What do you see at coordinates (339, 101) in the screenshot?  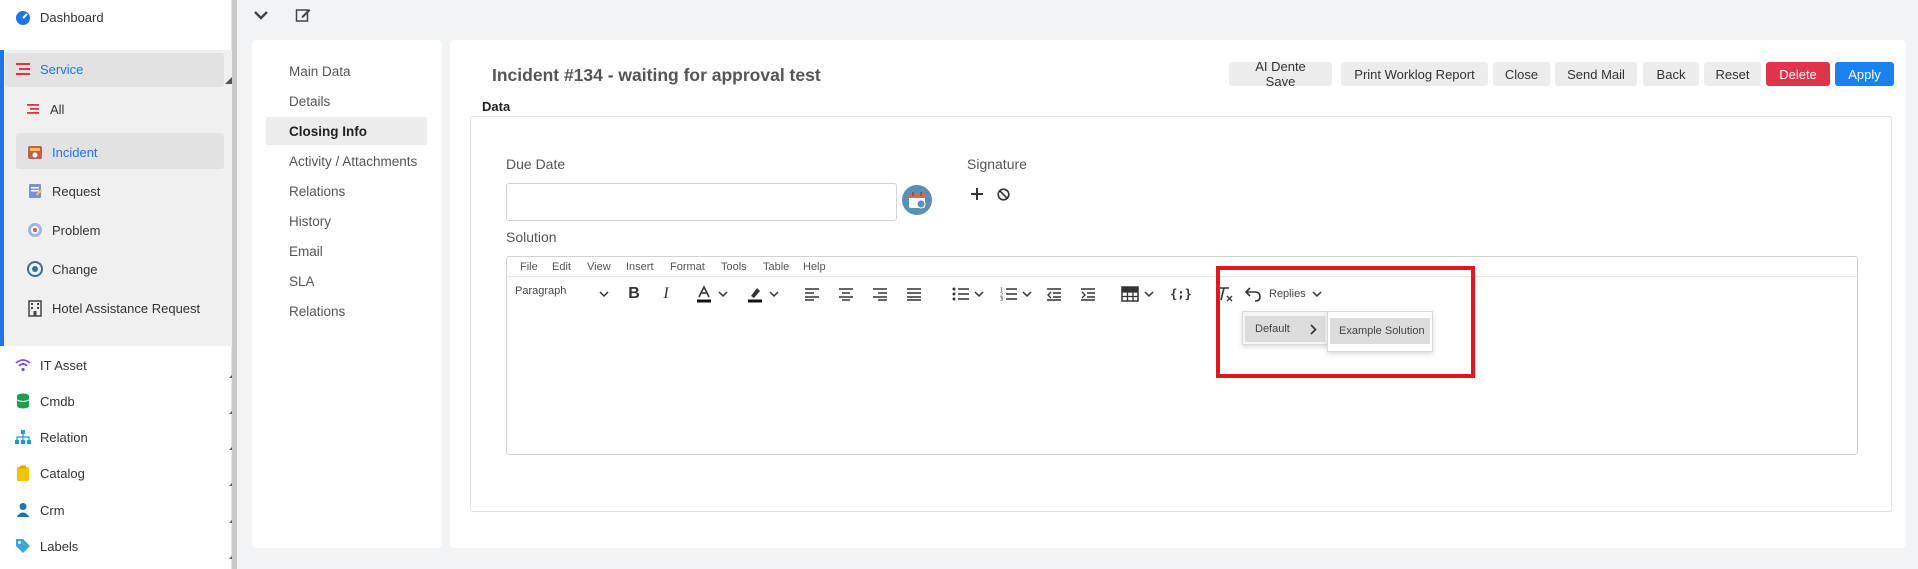 I see `nav-details: Details` at bounding box center [339, 101].